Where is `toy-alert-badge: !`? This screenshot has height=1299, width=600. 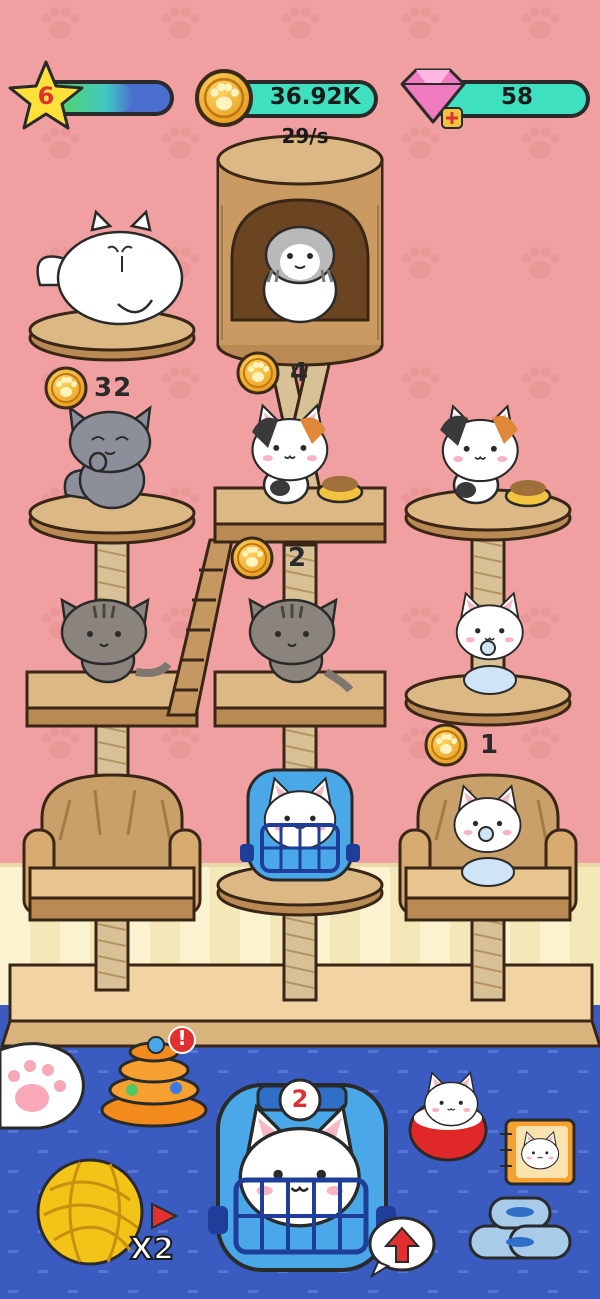 toy-alert-badge: ! is located at coordinates (182, 1038).